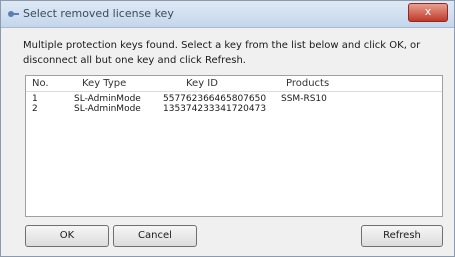  Describe the element at coordinates (67, 236) in the screenshot. I see `ok-button: OK` at that location.